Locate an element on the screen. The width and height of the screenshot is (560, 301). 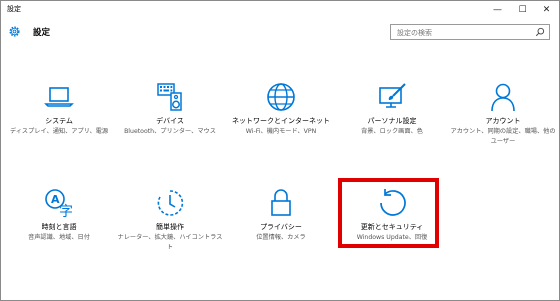
paintbrush-monitor-icon is located at coordinates (392, 95).